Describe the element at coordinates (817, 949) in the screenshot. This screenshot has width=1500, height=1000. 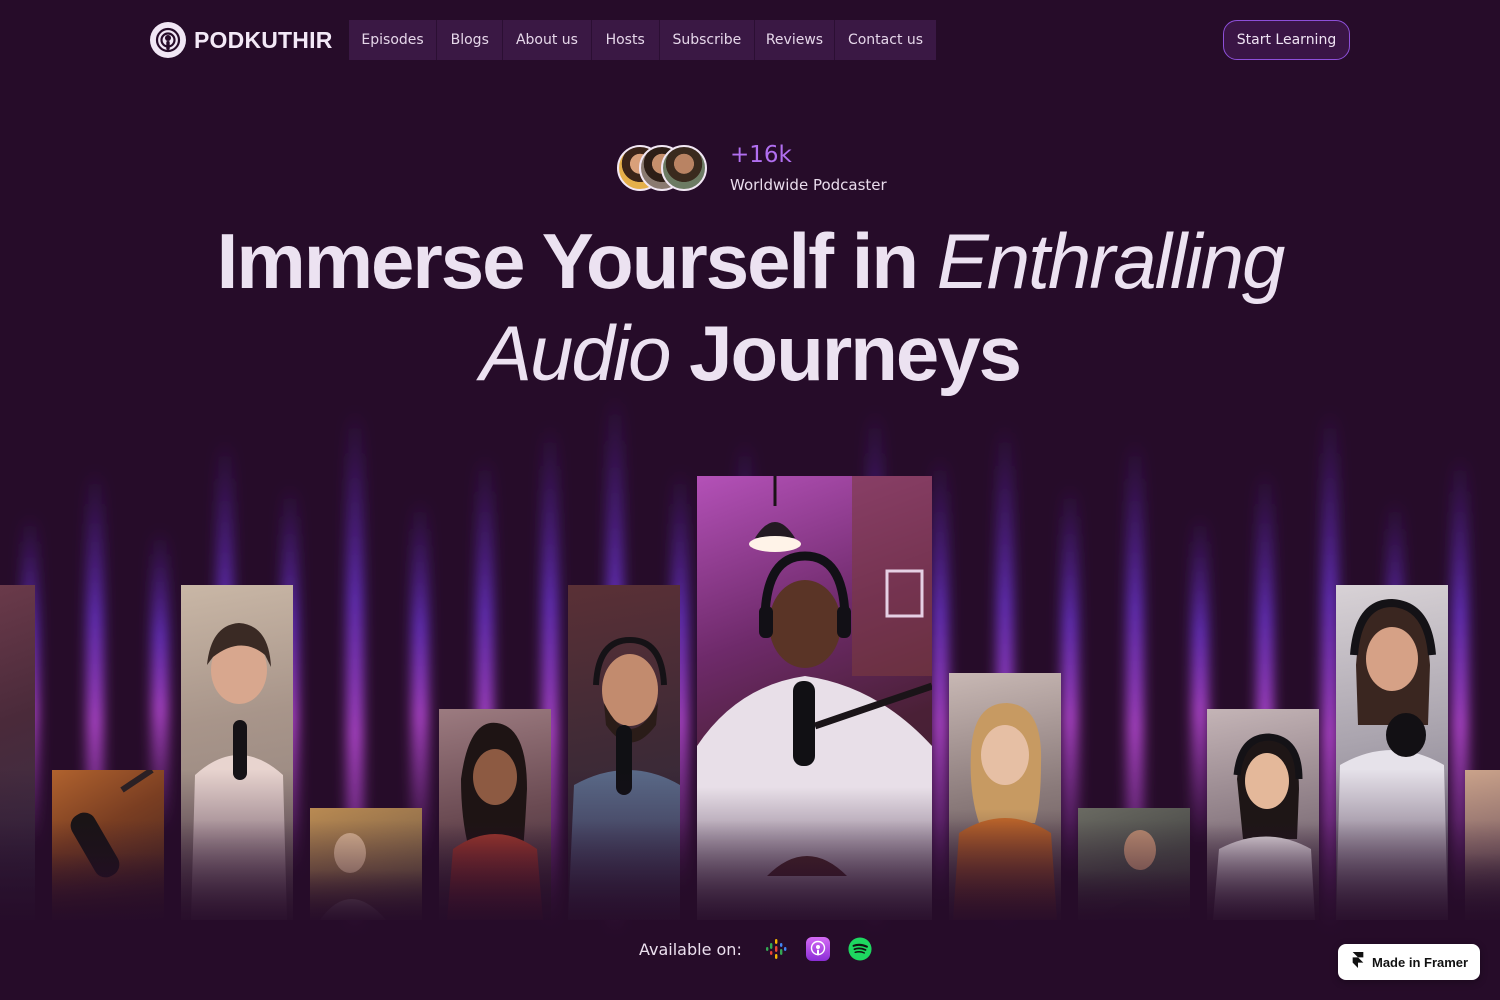
I see `apple-podcasts-icon` at that location.